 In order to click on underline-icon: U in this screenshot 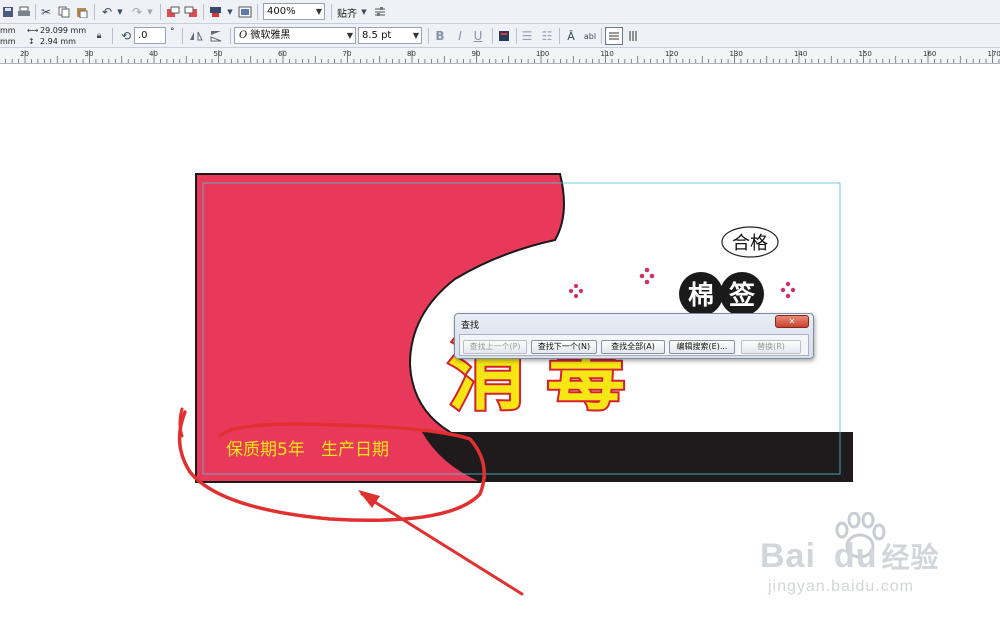, I will do `click(478, 36)`.